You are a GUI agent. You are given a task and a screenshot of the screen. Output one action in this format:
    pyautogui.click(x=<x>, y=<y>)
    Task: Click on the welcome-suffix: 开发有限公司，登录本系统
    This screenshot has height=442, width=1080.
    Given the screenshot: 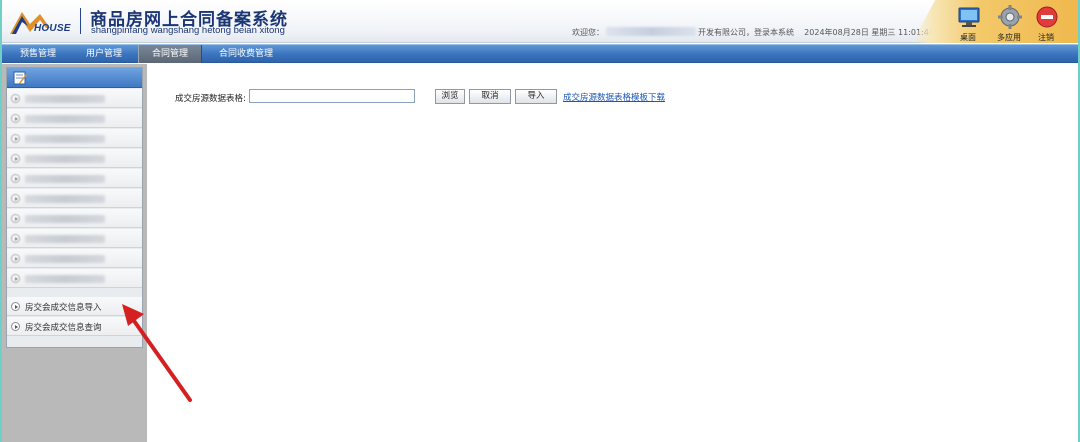 What is the action you would take?
    pyautogui.click(x=746, y=32)
    